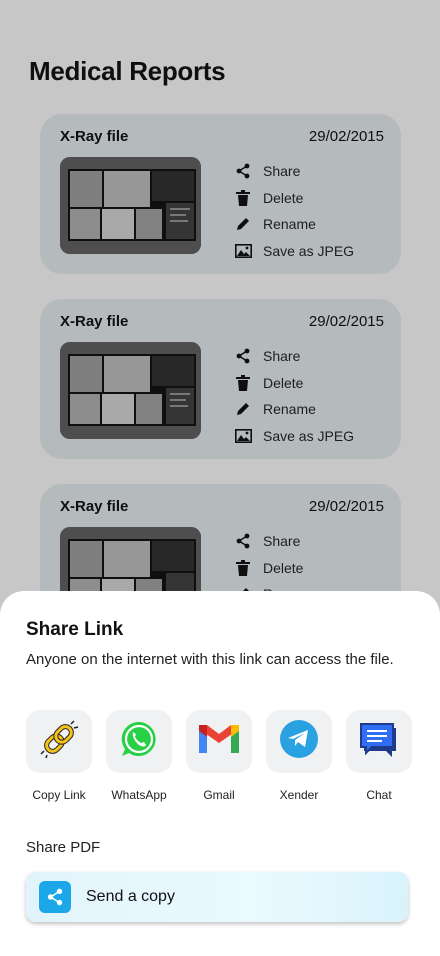 This screenshot has height=956, width=440. I want to click on chat-icon, so click(379, 741).